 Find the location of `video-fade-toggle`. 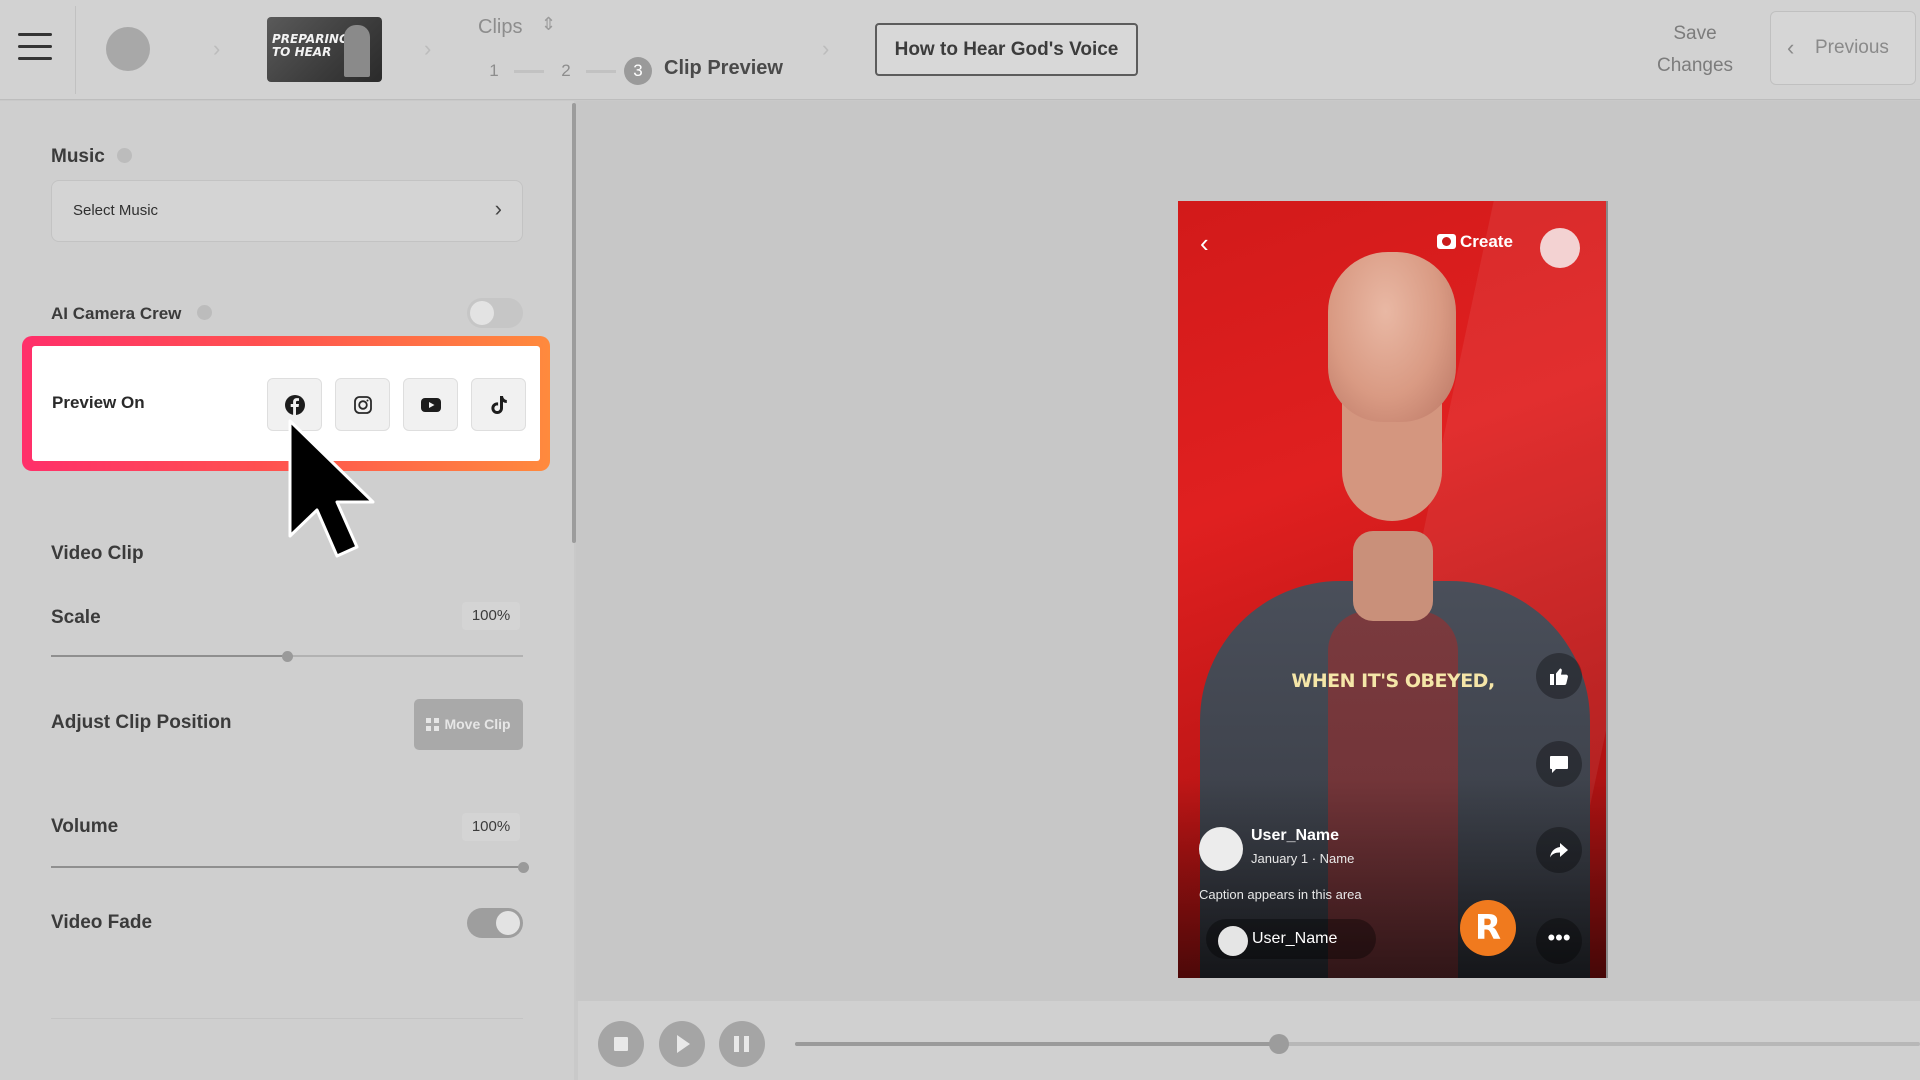

video-fade-toggle is located at coordinates (495, 923).